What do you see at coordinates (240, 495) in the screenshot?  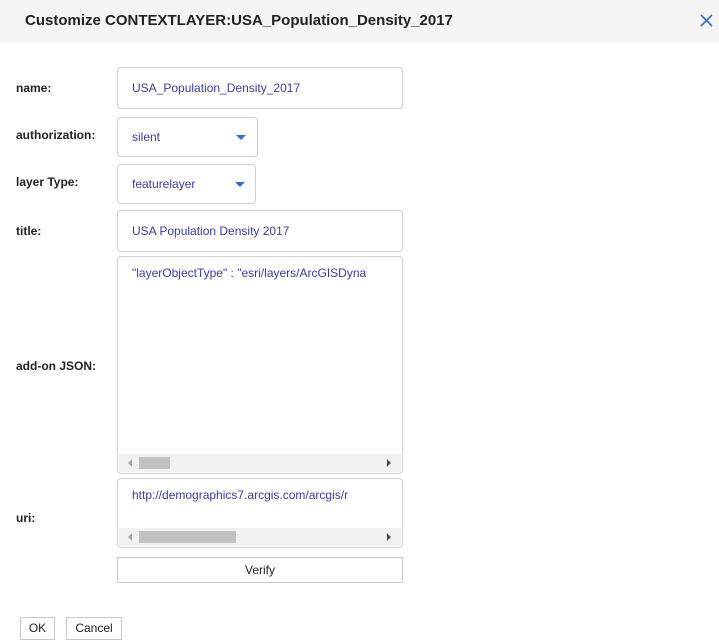 I see `uri-text: http://demographics7.arcgis.com/arcgis/r` at bounding box center [240, 495].